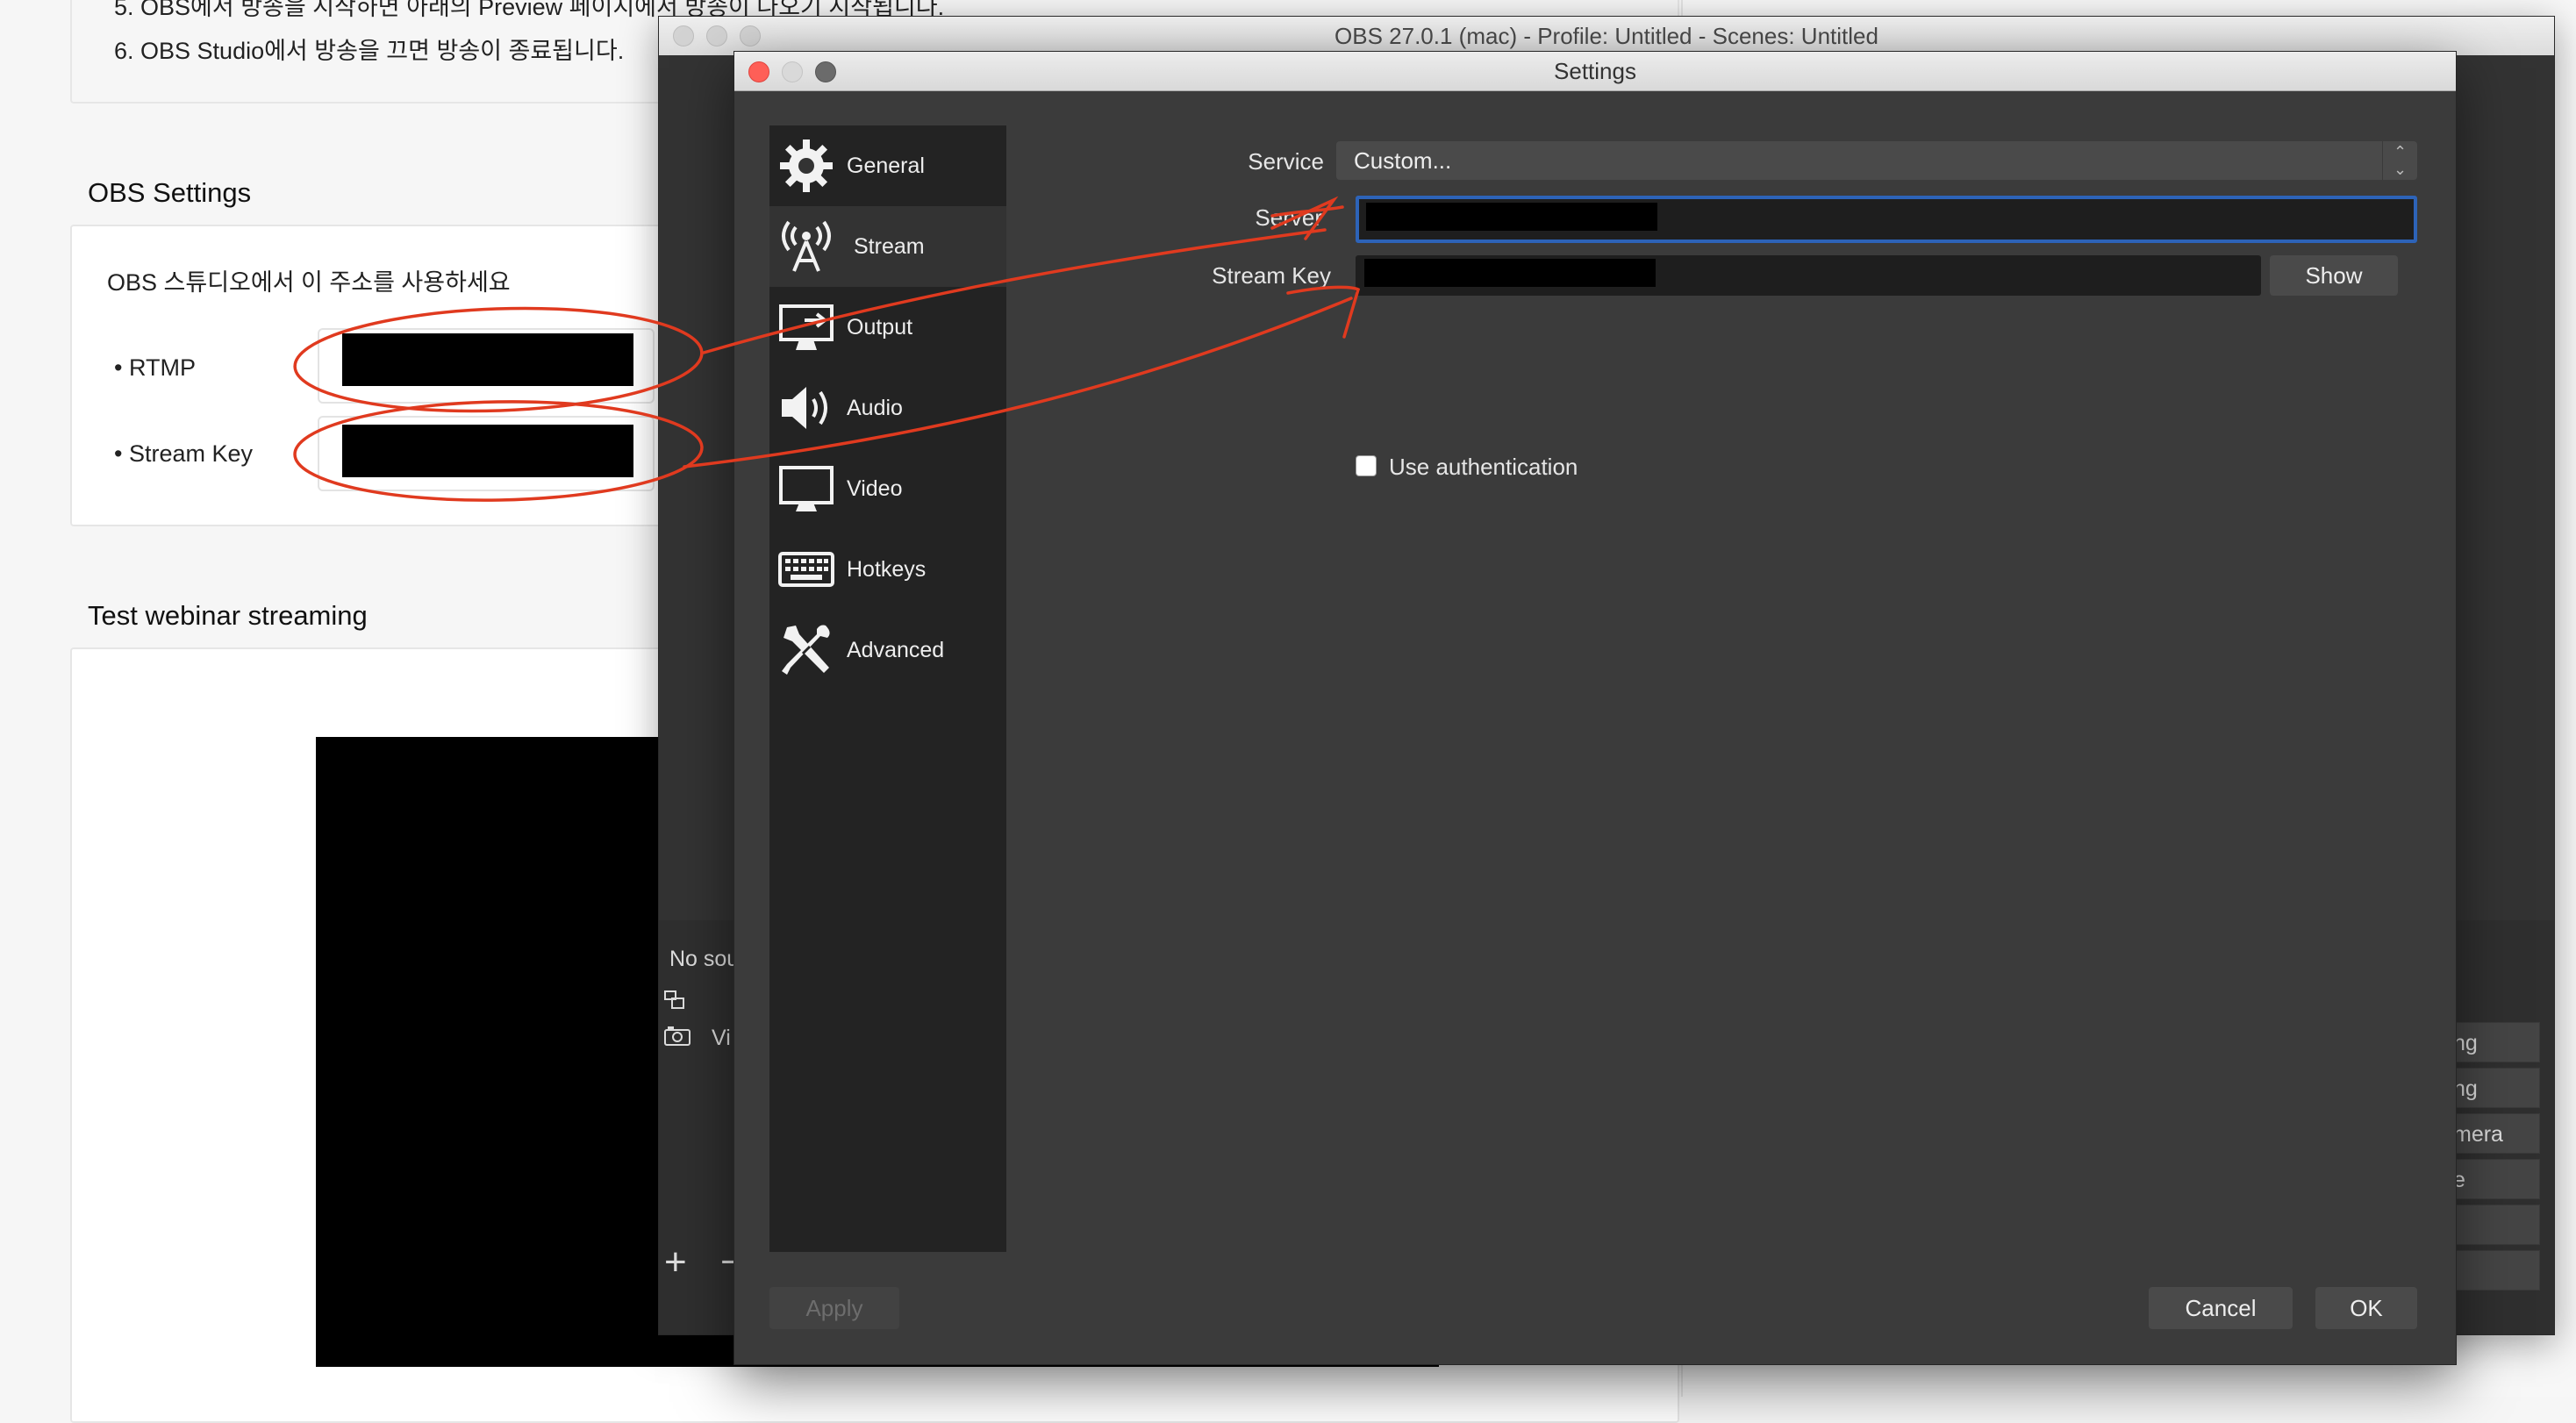 The image size is (2576, 1423). I want to click on sidebar-item-label: Video, so click(875, 489).